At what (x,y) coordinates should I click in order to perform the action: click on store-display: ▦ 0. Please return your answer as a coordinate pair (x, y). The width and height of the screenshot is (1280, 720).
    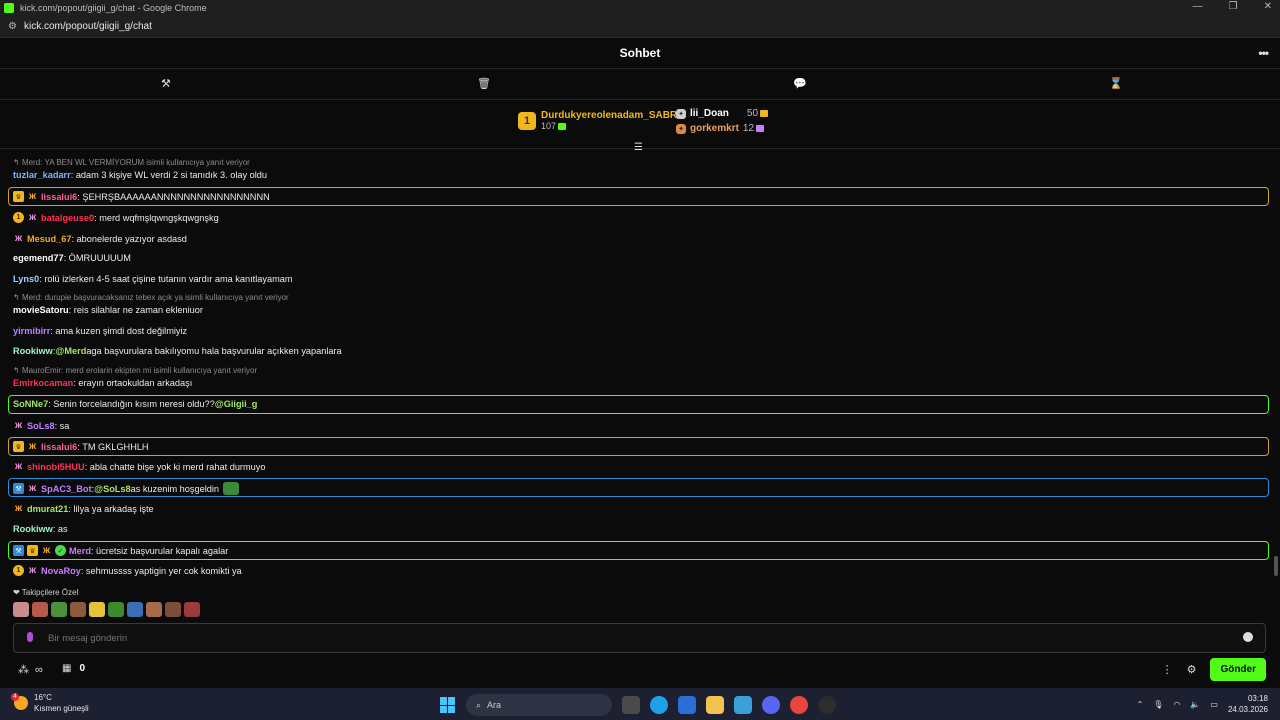
    Looking at the image, I should click on (73, 668).